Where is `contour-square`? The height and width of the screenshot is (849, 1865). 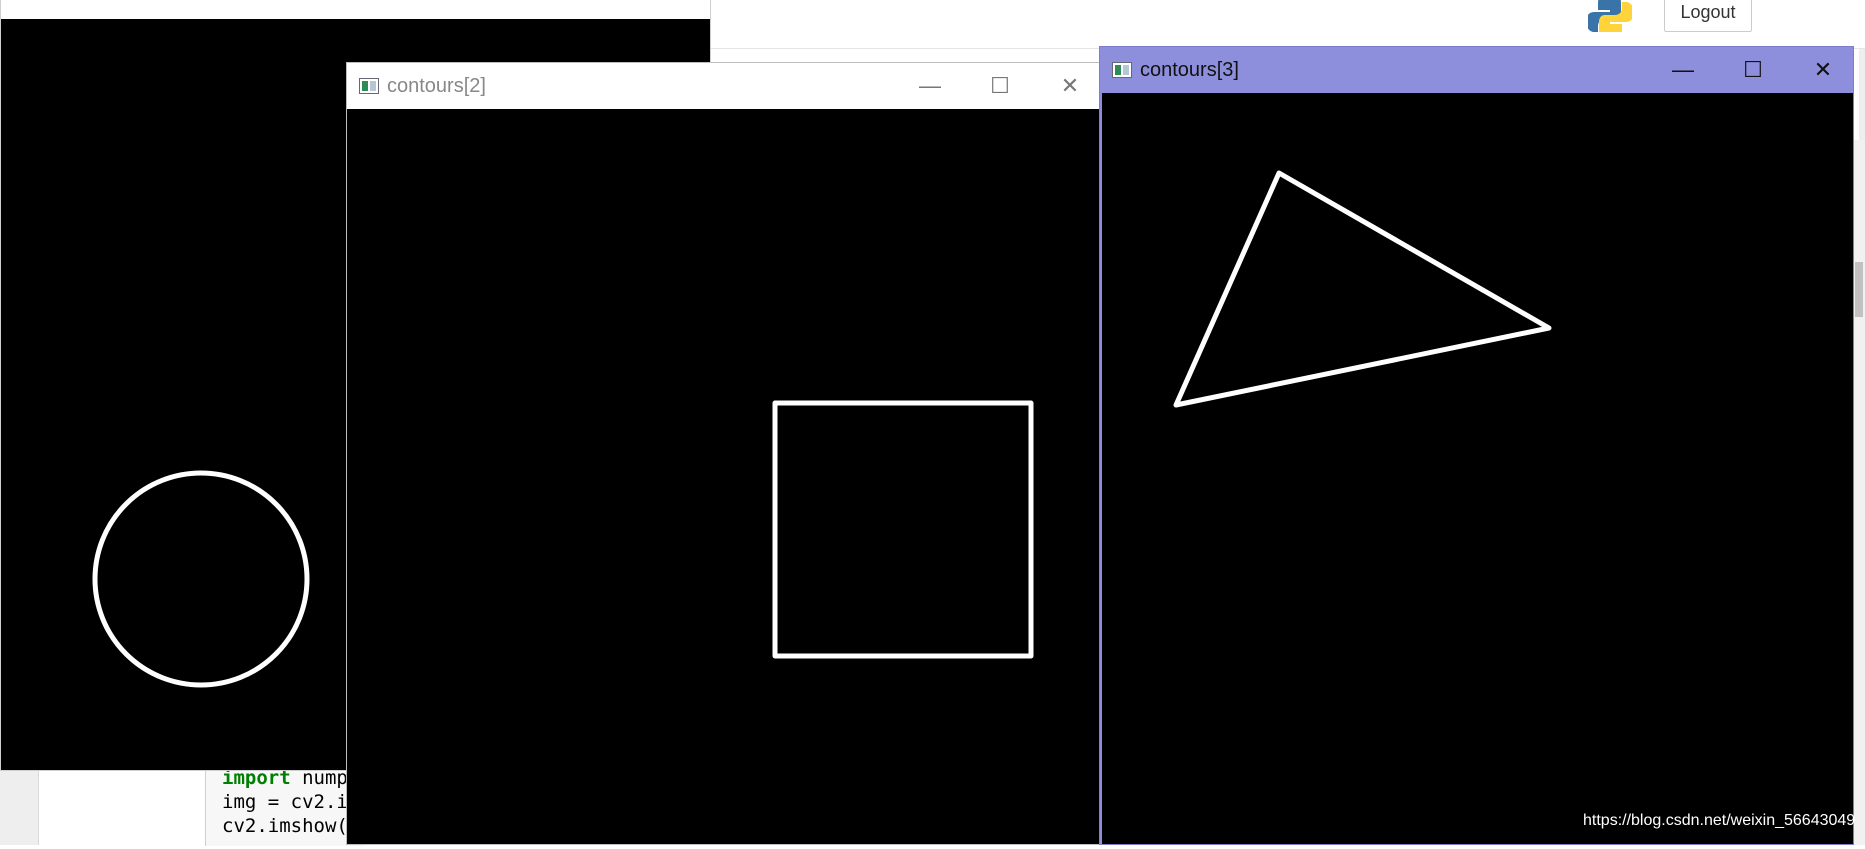 contour-square is located at coordinates (903, 529).